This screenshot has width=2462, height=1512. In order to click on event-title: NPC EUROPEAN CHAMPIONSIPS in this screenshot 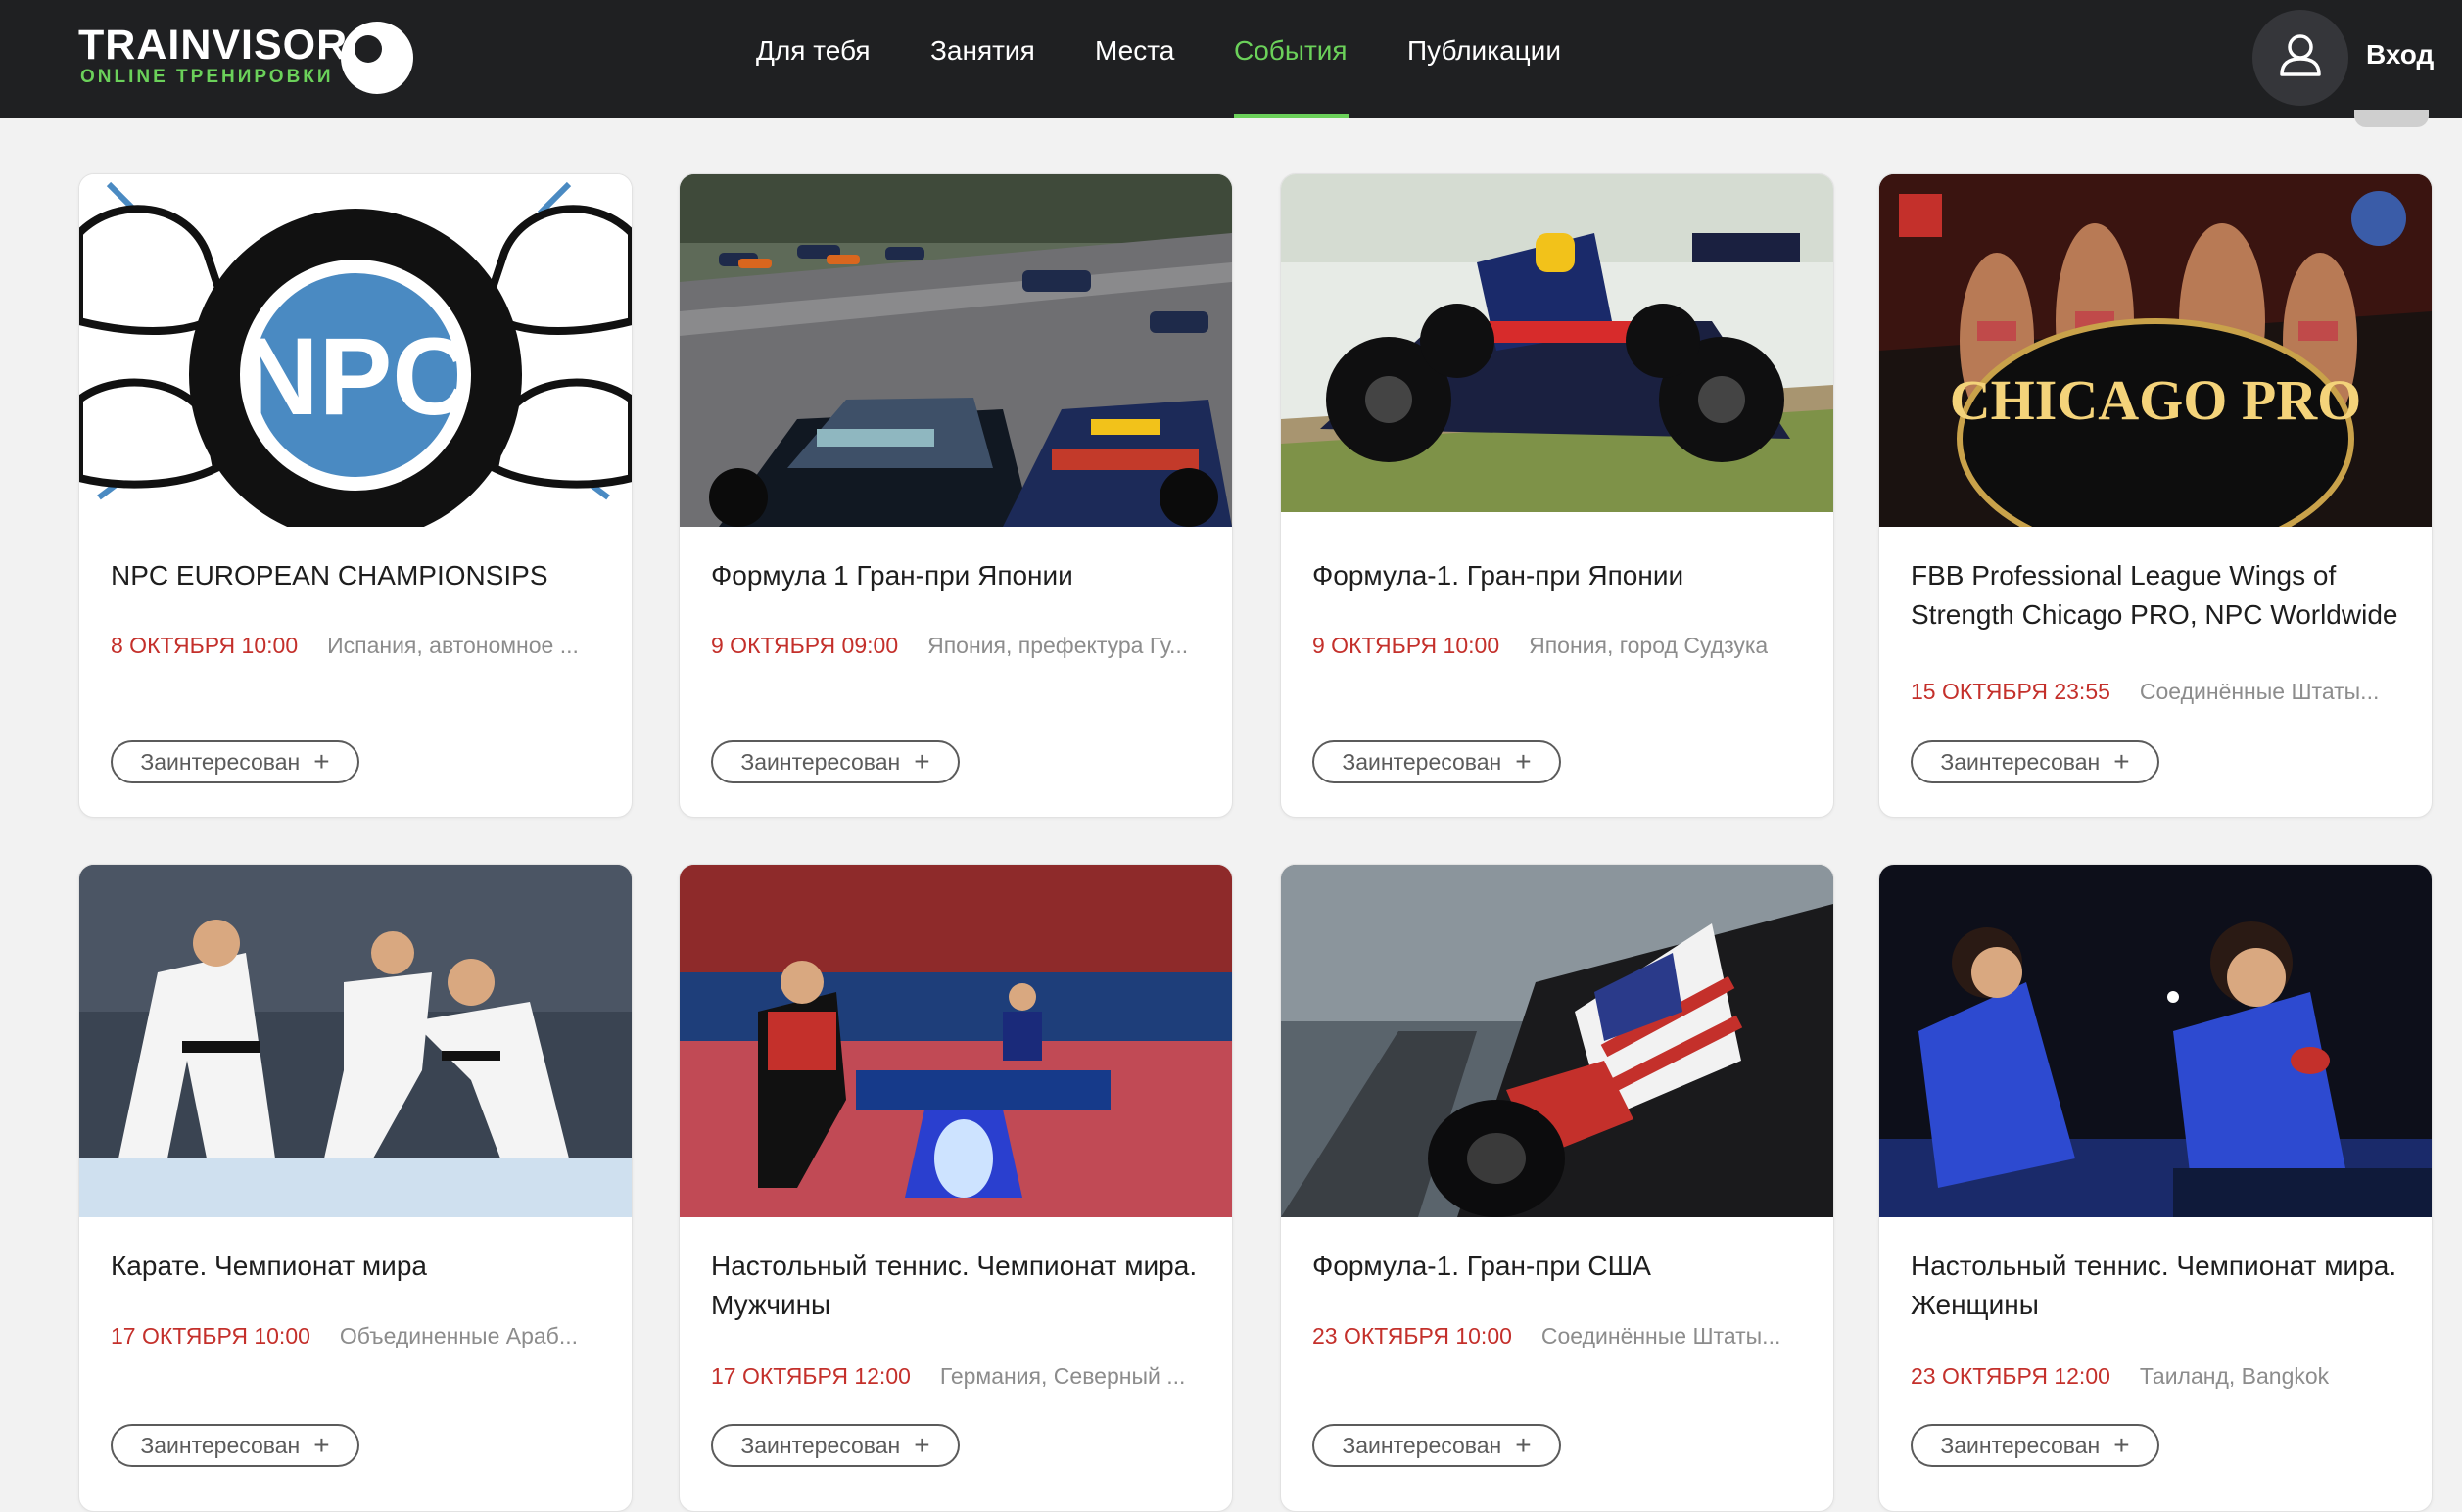, I will do `click(329, 575)`.